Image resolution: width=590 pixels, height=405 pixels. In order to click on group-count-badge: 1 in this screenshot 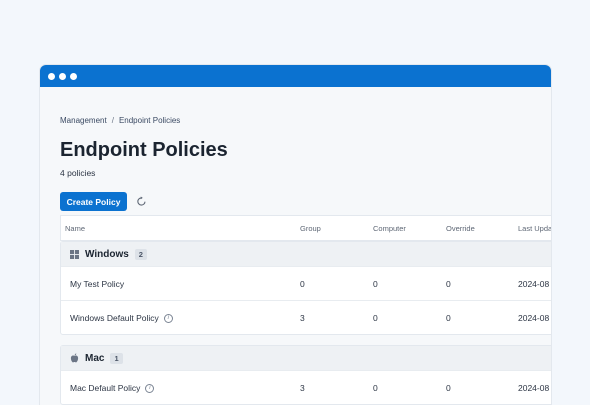, I will do `click(116, 358)`.